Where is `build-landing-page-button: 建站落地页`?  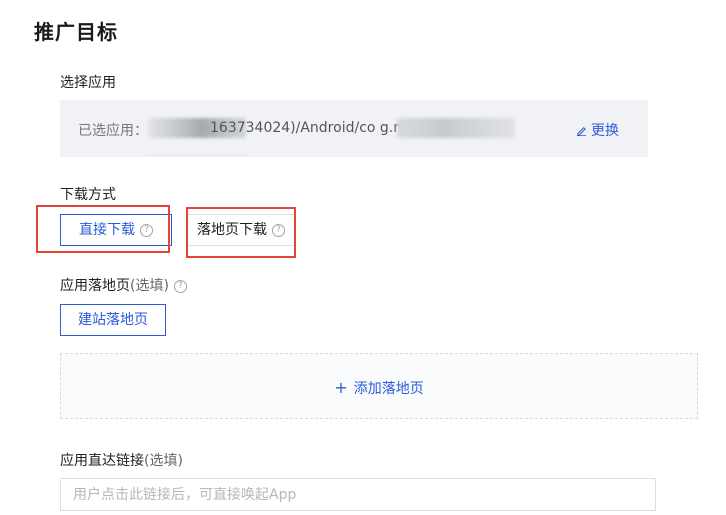
build-landing-page-button: 建站落地页 is located at coordinates (113, 320).